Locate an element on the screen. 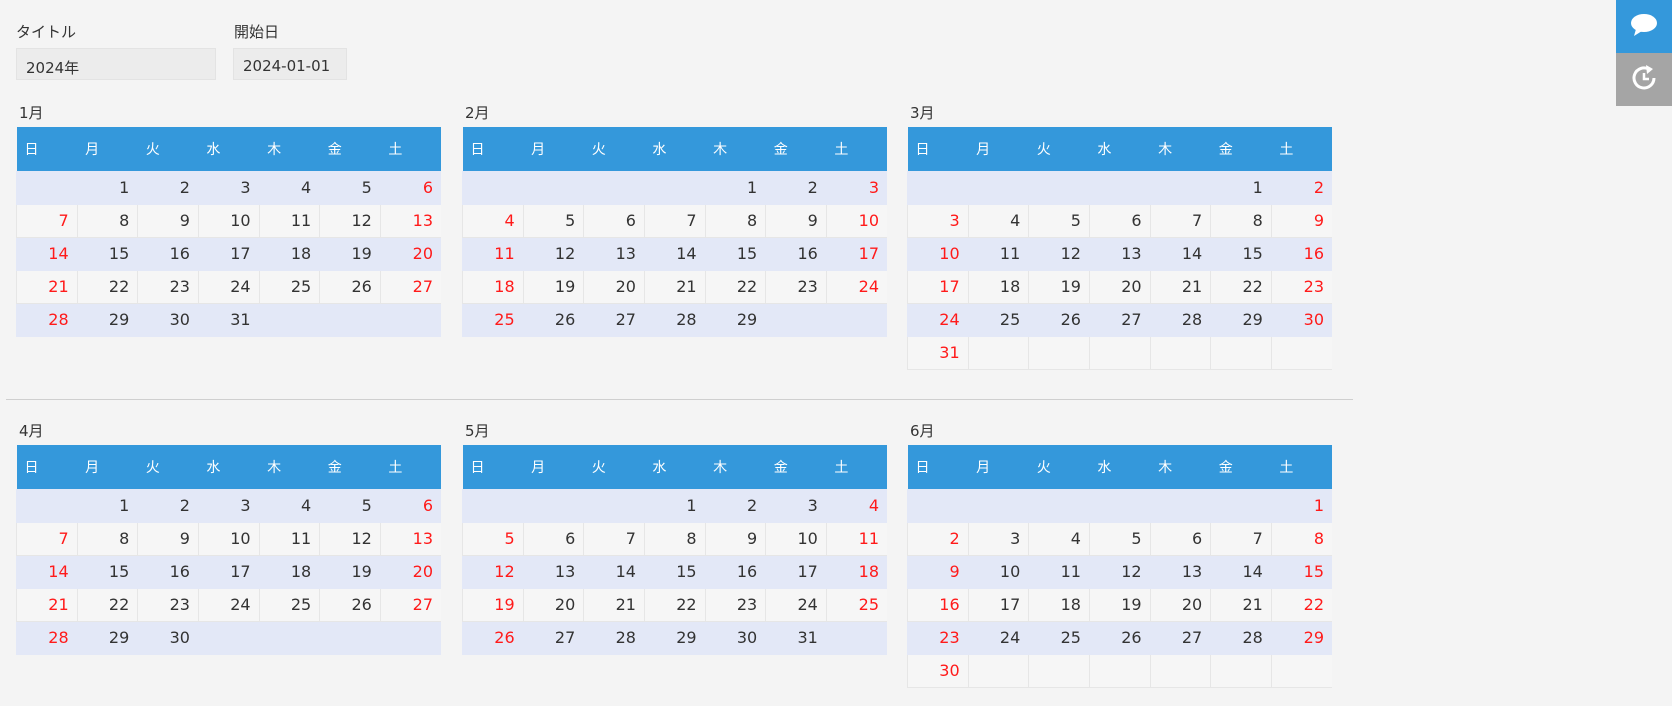  day-cell: 28 is located at coordinates (47, 638).